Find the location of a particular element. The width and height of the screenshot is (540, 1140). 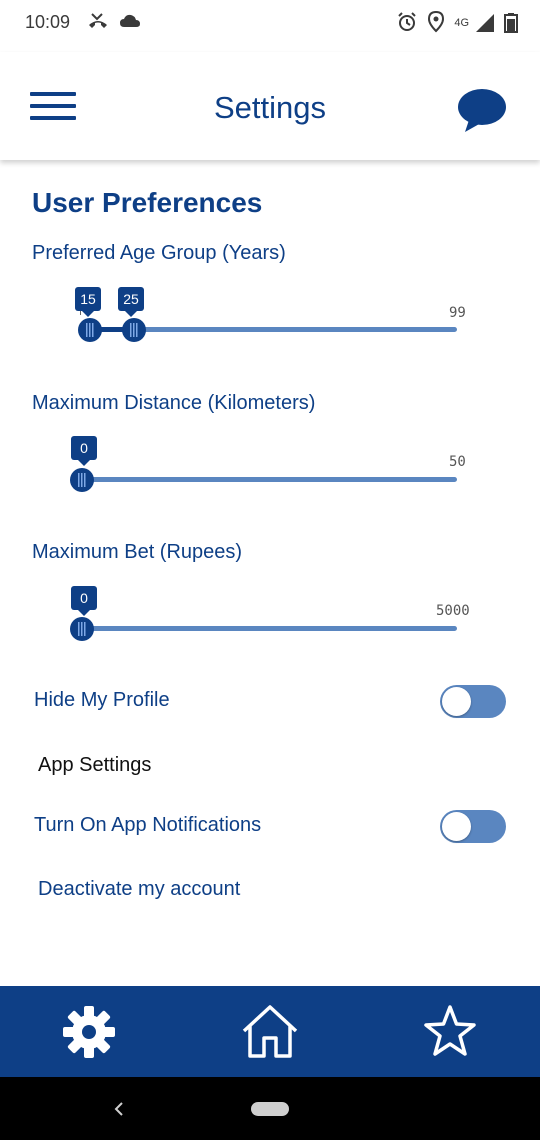

chat-bubble-icon is located at coordinates (482, 110).